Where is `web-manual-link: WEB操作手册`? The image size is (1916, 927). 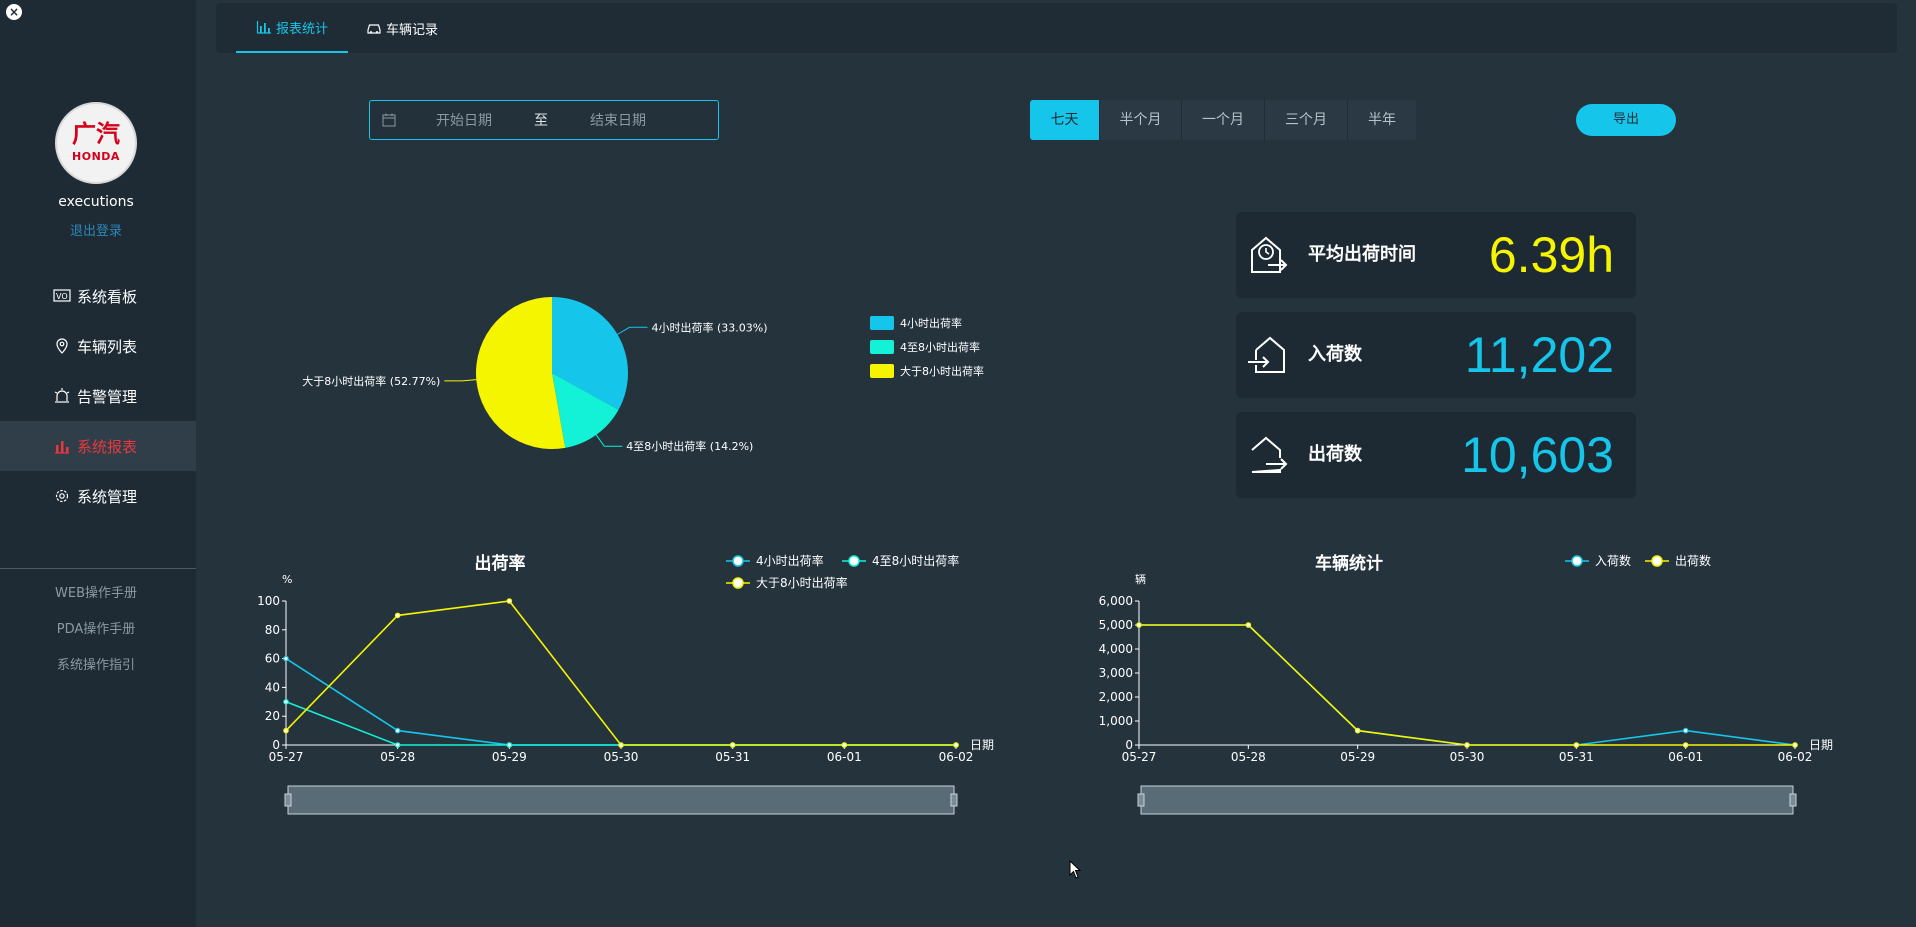 web-manual-link: WEB操作手册 is located at coordinates (96, 594).